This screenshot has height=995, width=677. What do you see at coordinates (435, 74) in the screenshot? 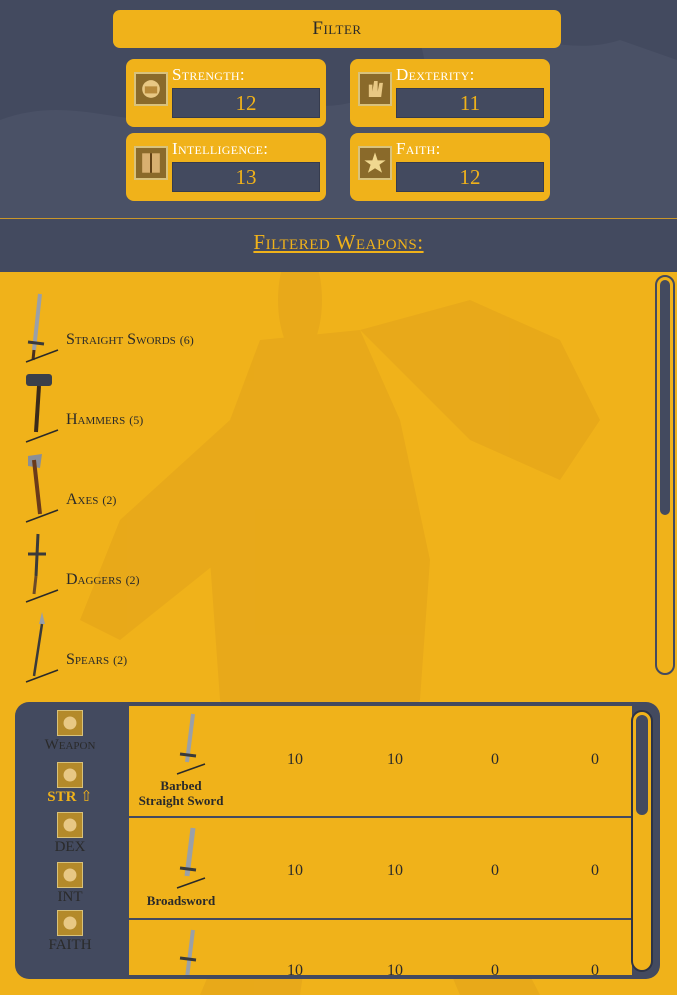
I see `dexterity-label: Dexterity:` at bounding box center [435, 74].